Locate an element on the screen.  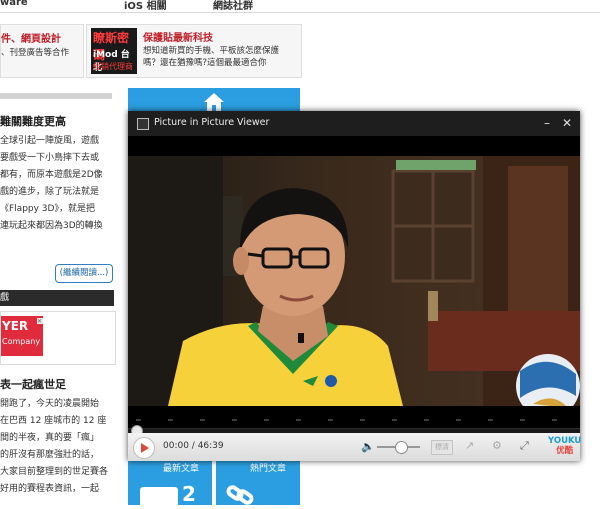
divider is located at coordinates (56, 96).